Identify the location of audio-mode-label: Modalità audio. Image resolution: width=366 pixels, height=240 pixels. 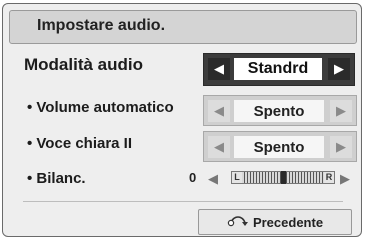
(83, 64).